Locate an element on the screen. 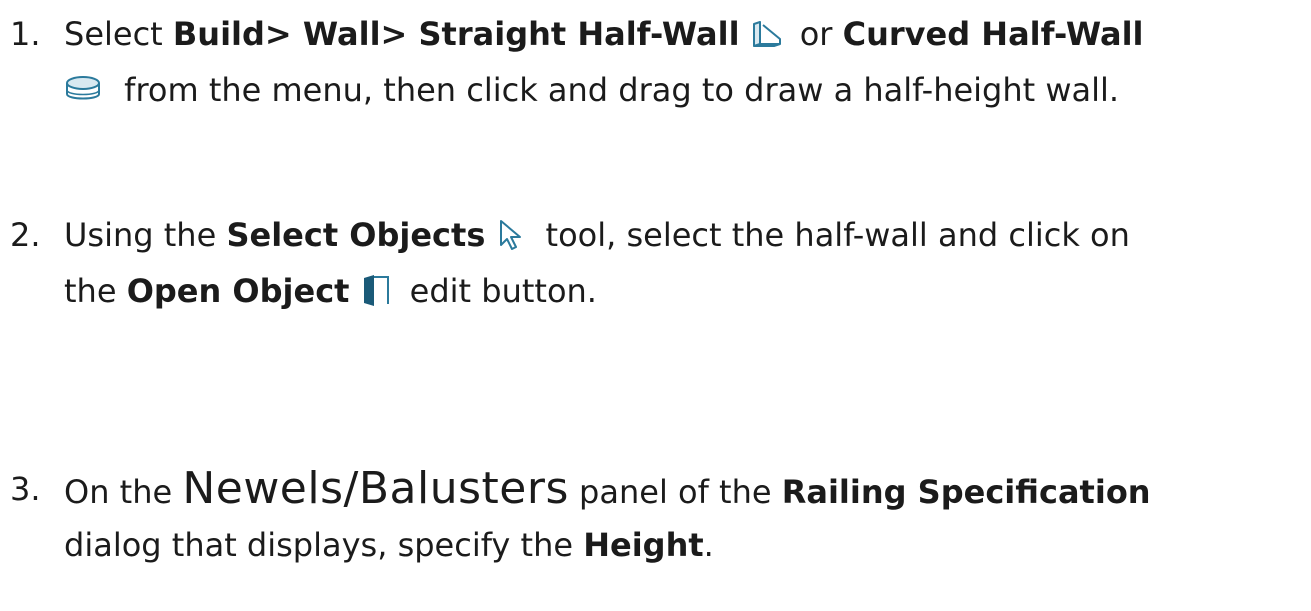 The height and width of the screenshot is (611, 1311). step-text: the is located at coordinates (95, 291).